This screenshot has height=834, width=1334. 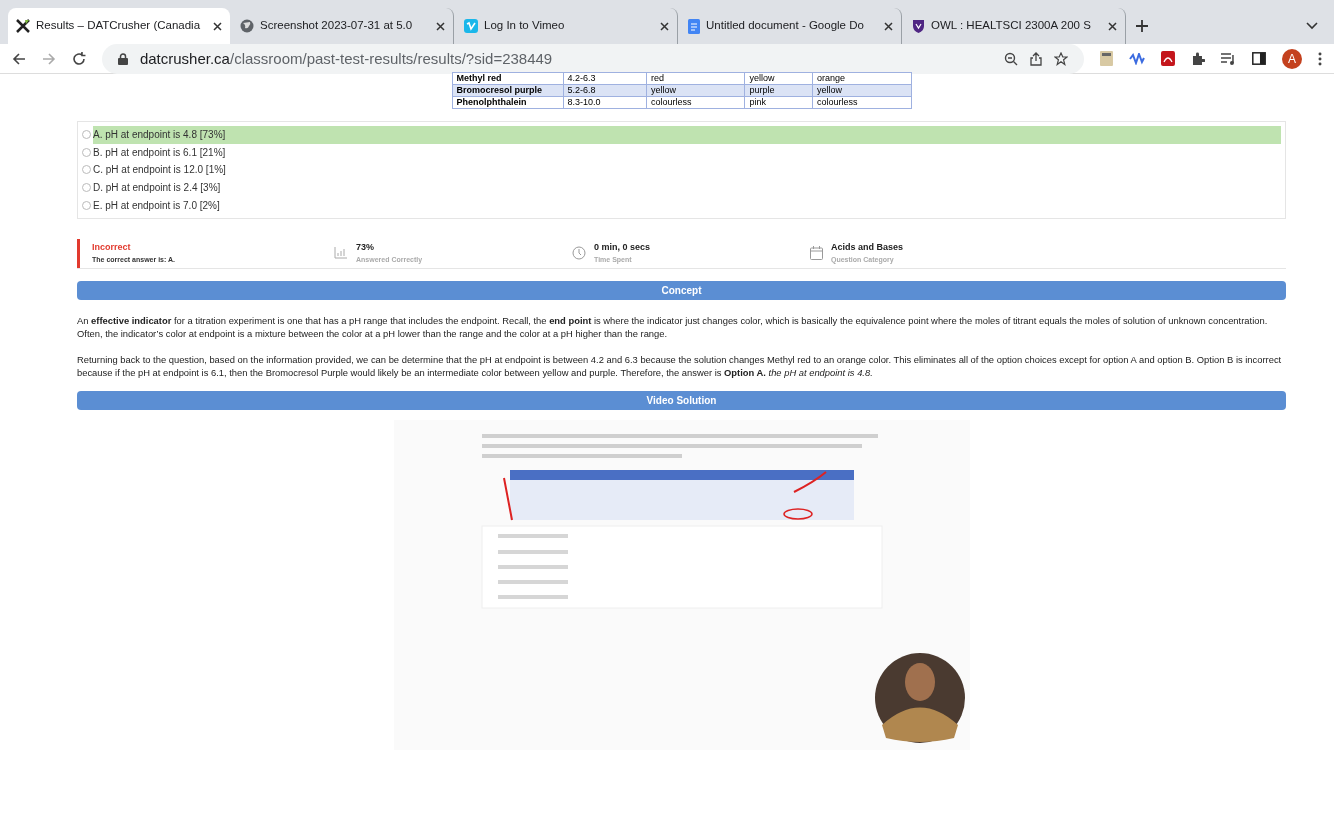 What do you see at coordinates (861, 78) in the screenshot?
I see `table-cell: orange` at bounding box center [861, 78].